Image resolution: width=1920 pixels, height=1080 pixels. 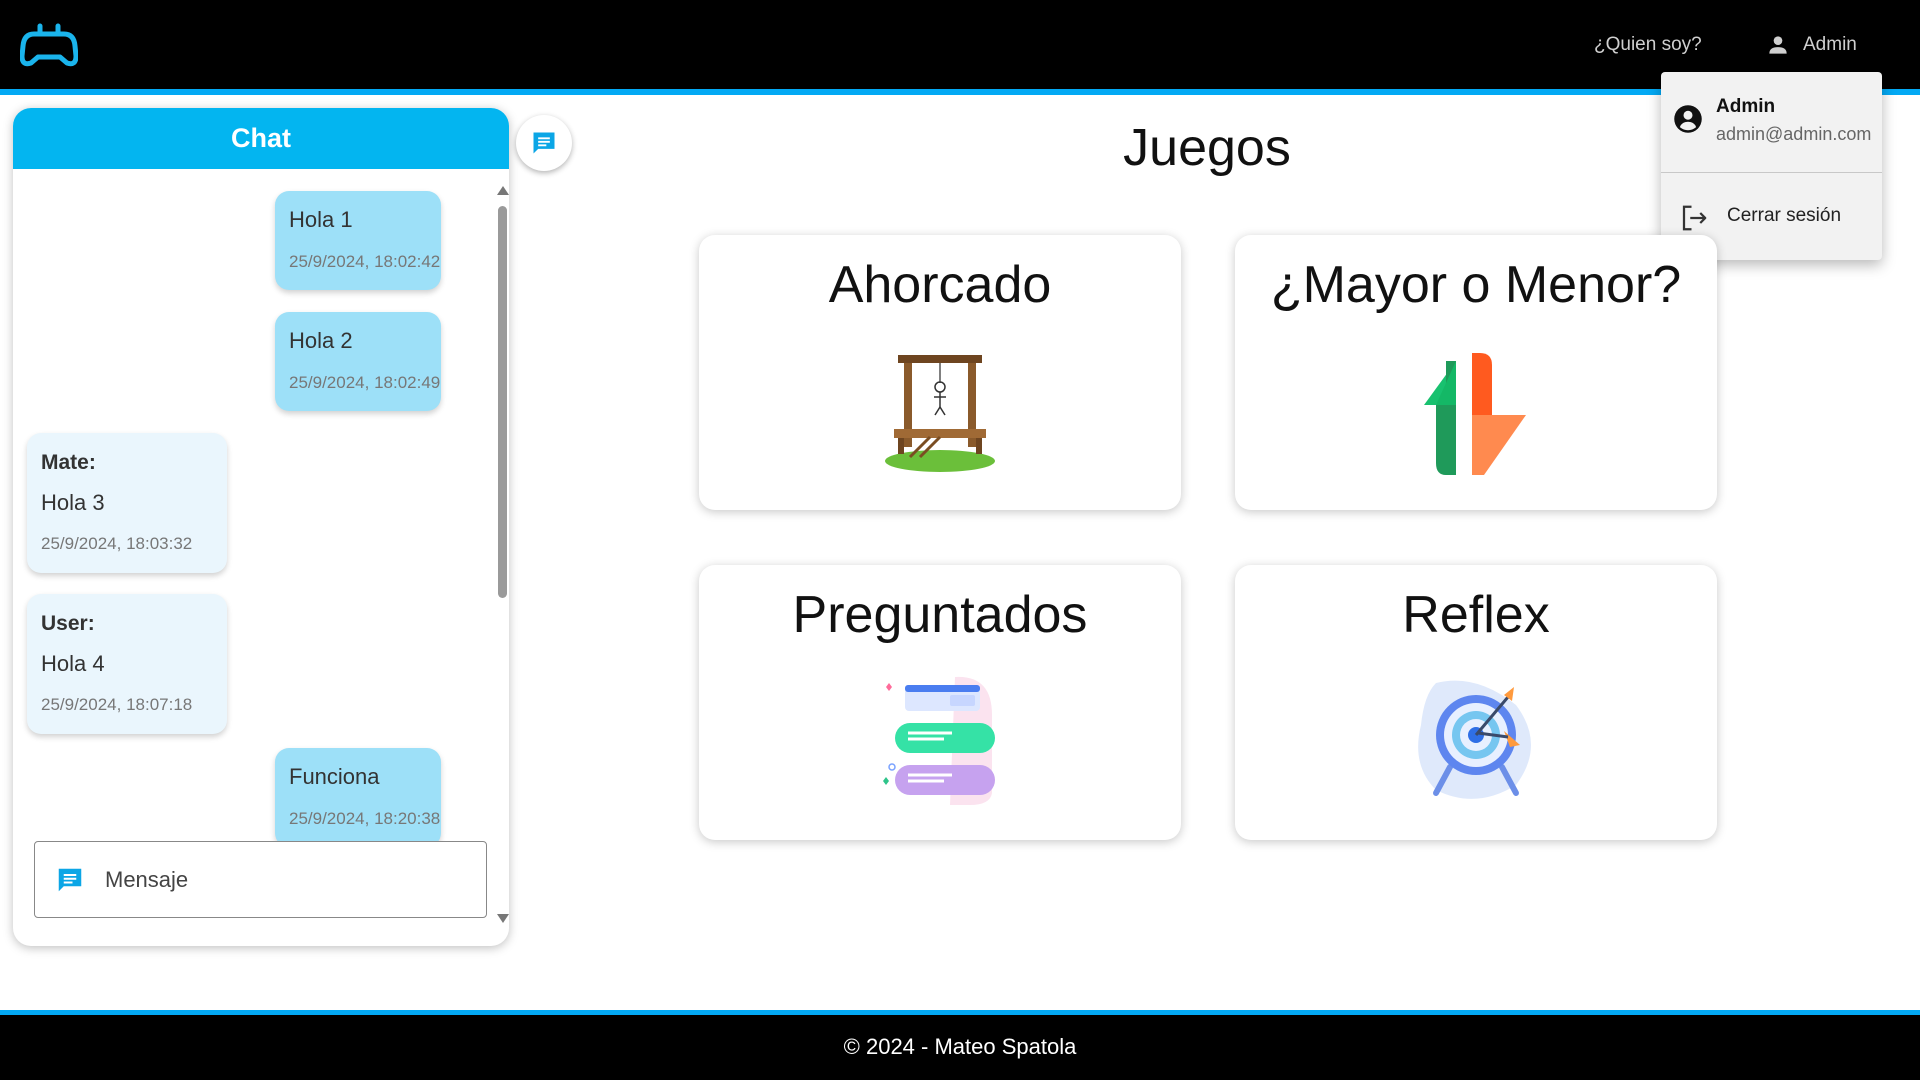 What do you see at coordinates (321, 219) in the screenshot?
I see `chat-message-text: Hola 1` at bounding box center [321, 219].